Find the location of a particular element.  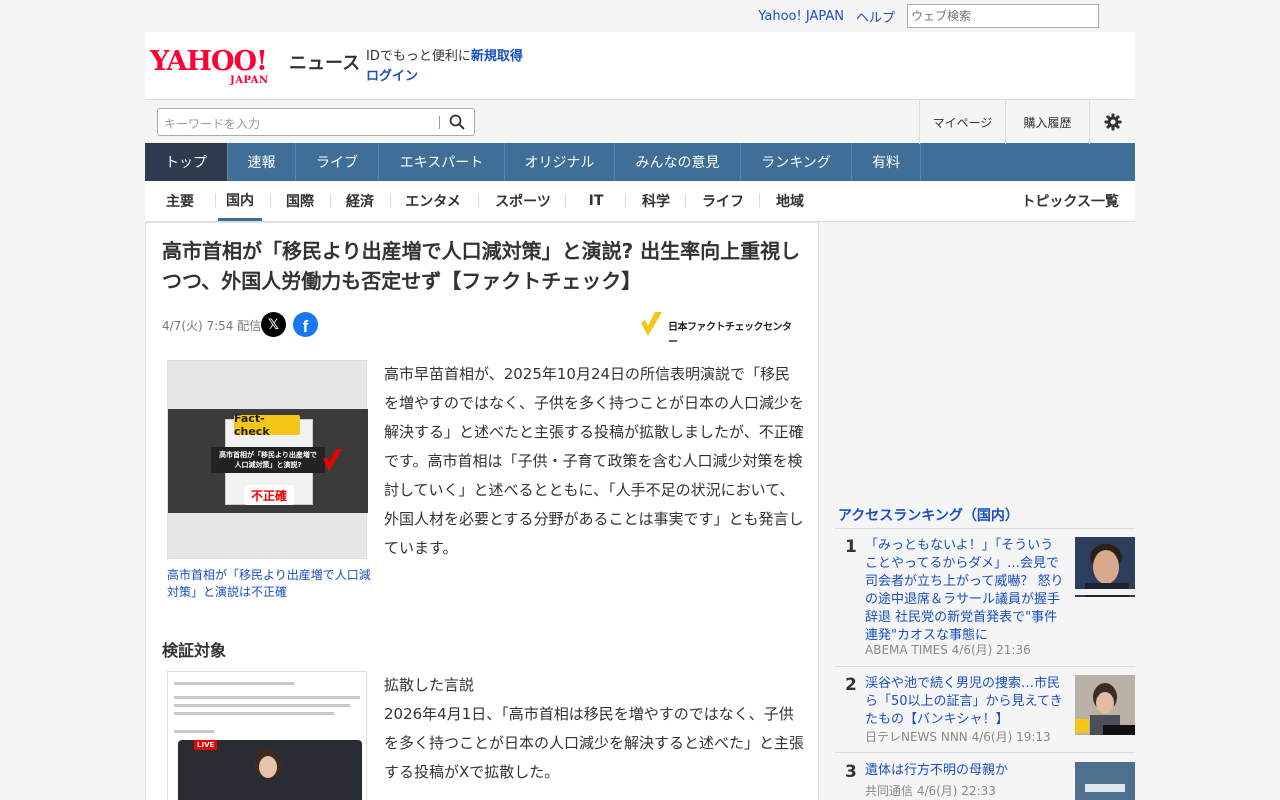

check-mark-icon is located at coordinates (332, 460).